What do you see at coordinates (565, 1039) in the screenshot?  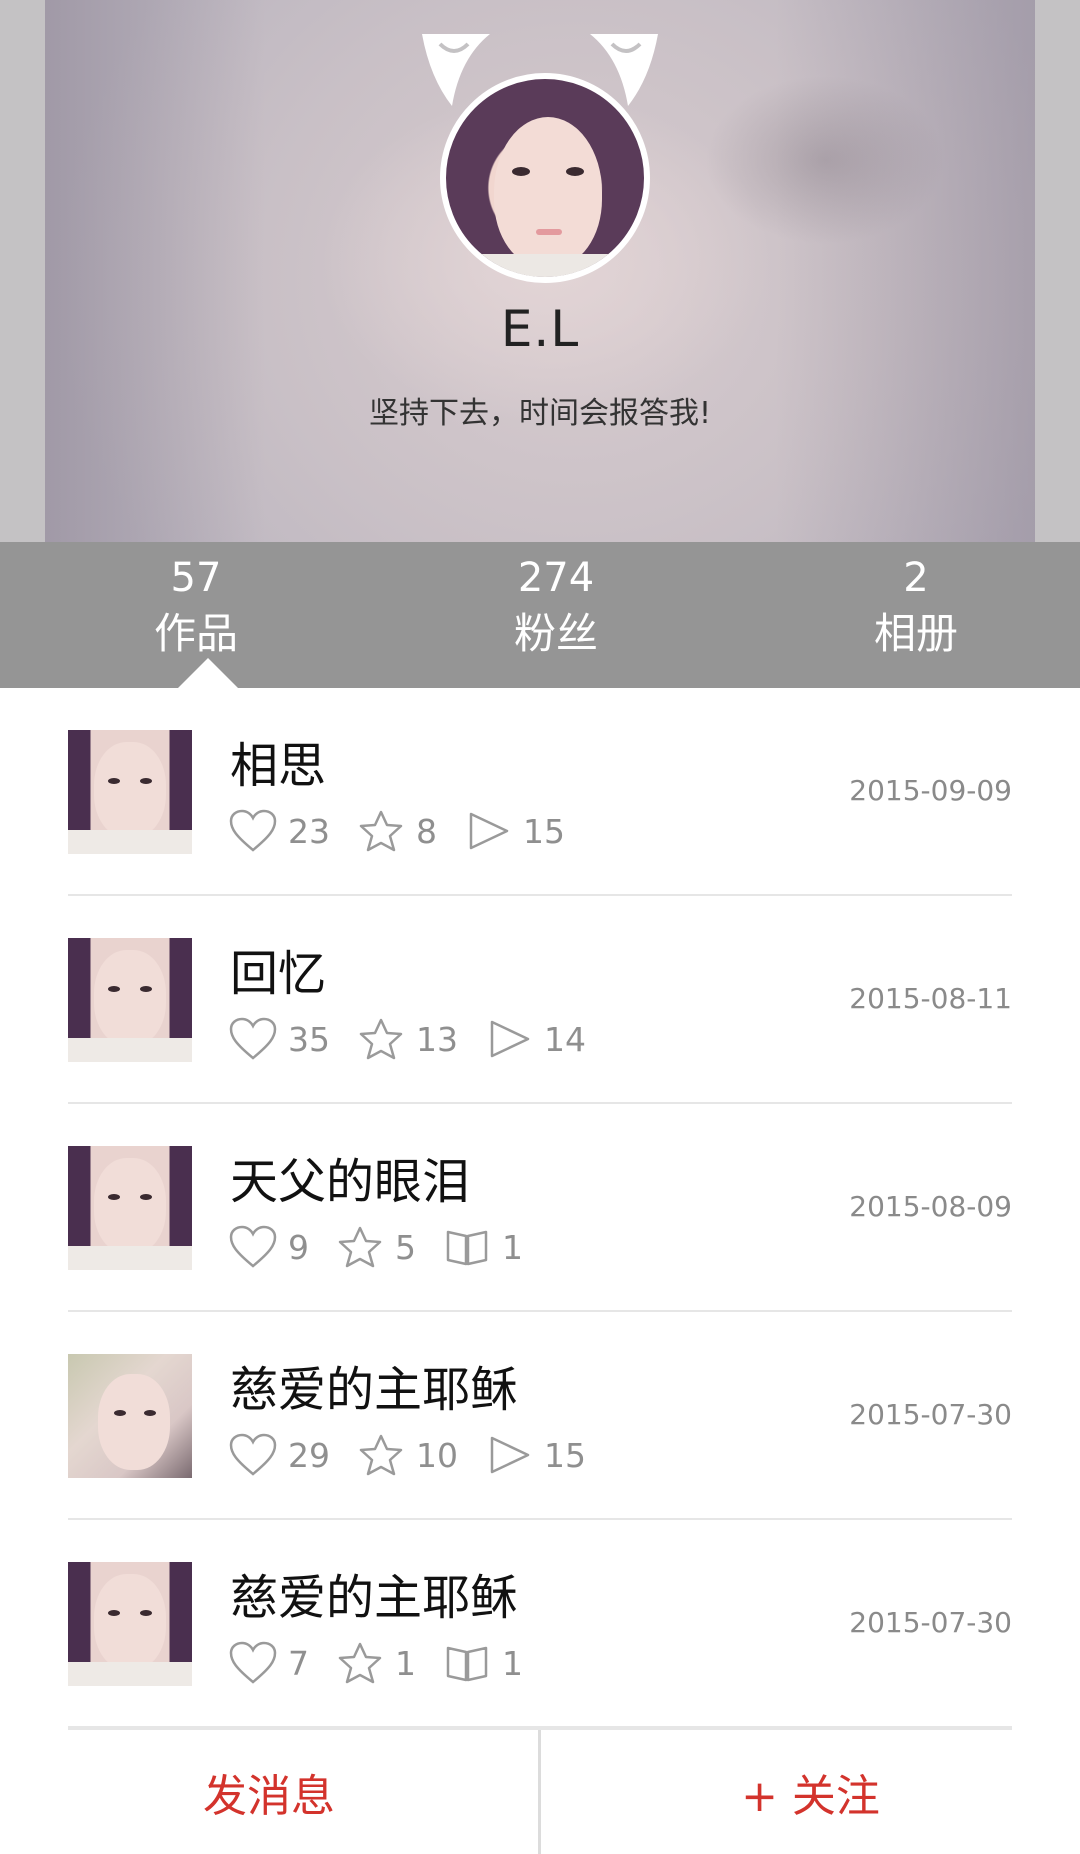 I see `play-count: 14` at bounding box center [565, 1039].